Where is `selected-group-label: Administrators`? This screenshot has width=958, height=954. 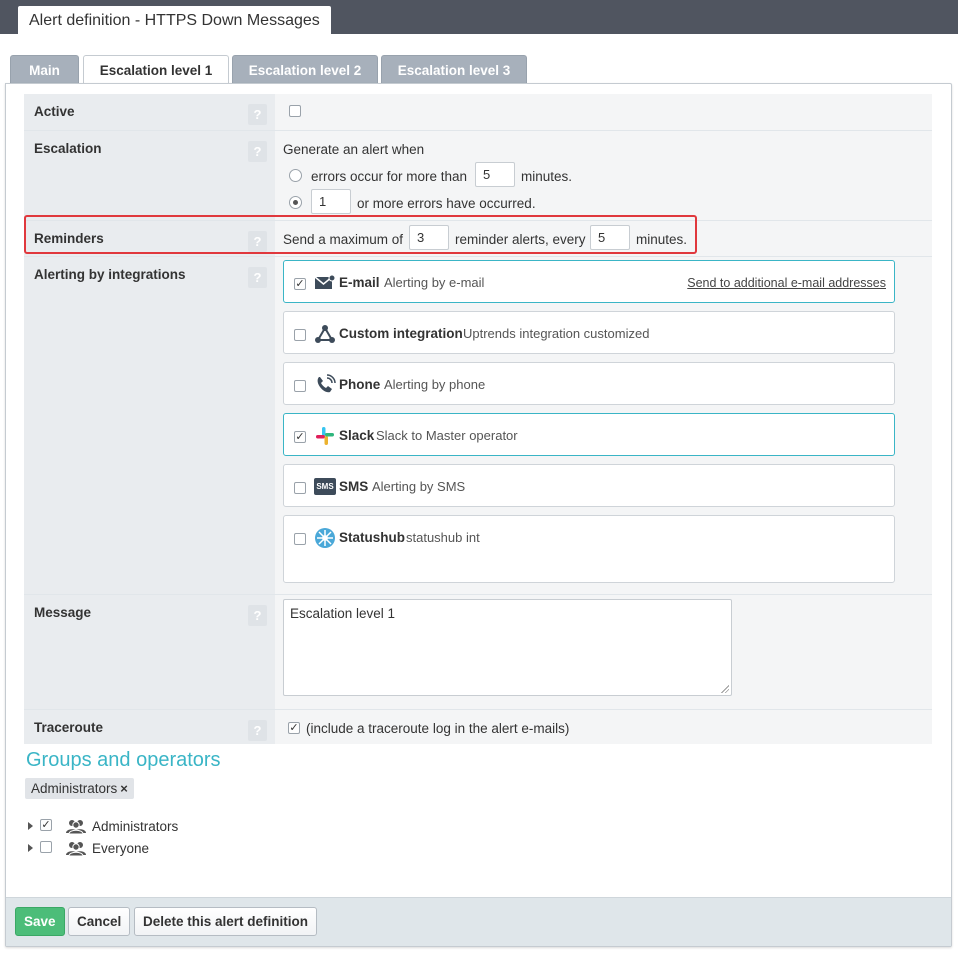 selected-group-label: Administrators is located at coordinates (74, 788).